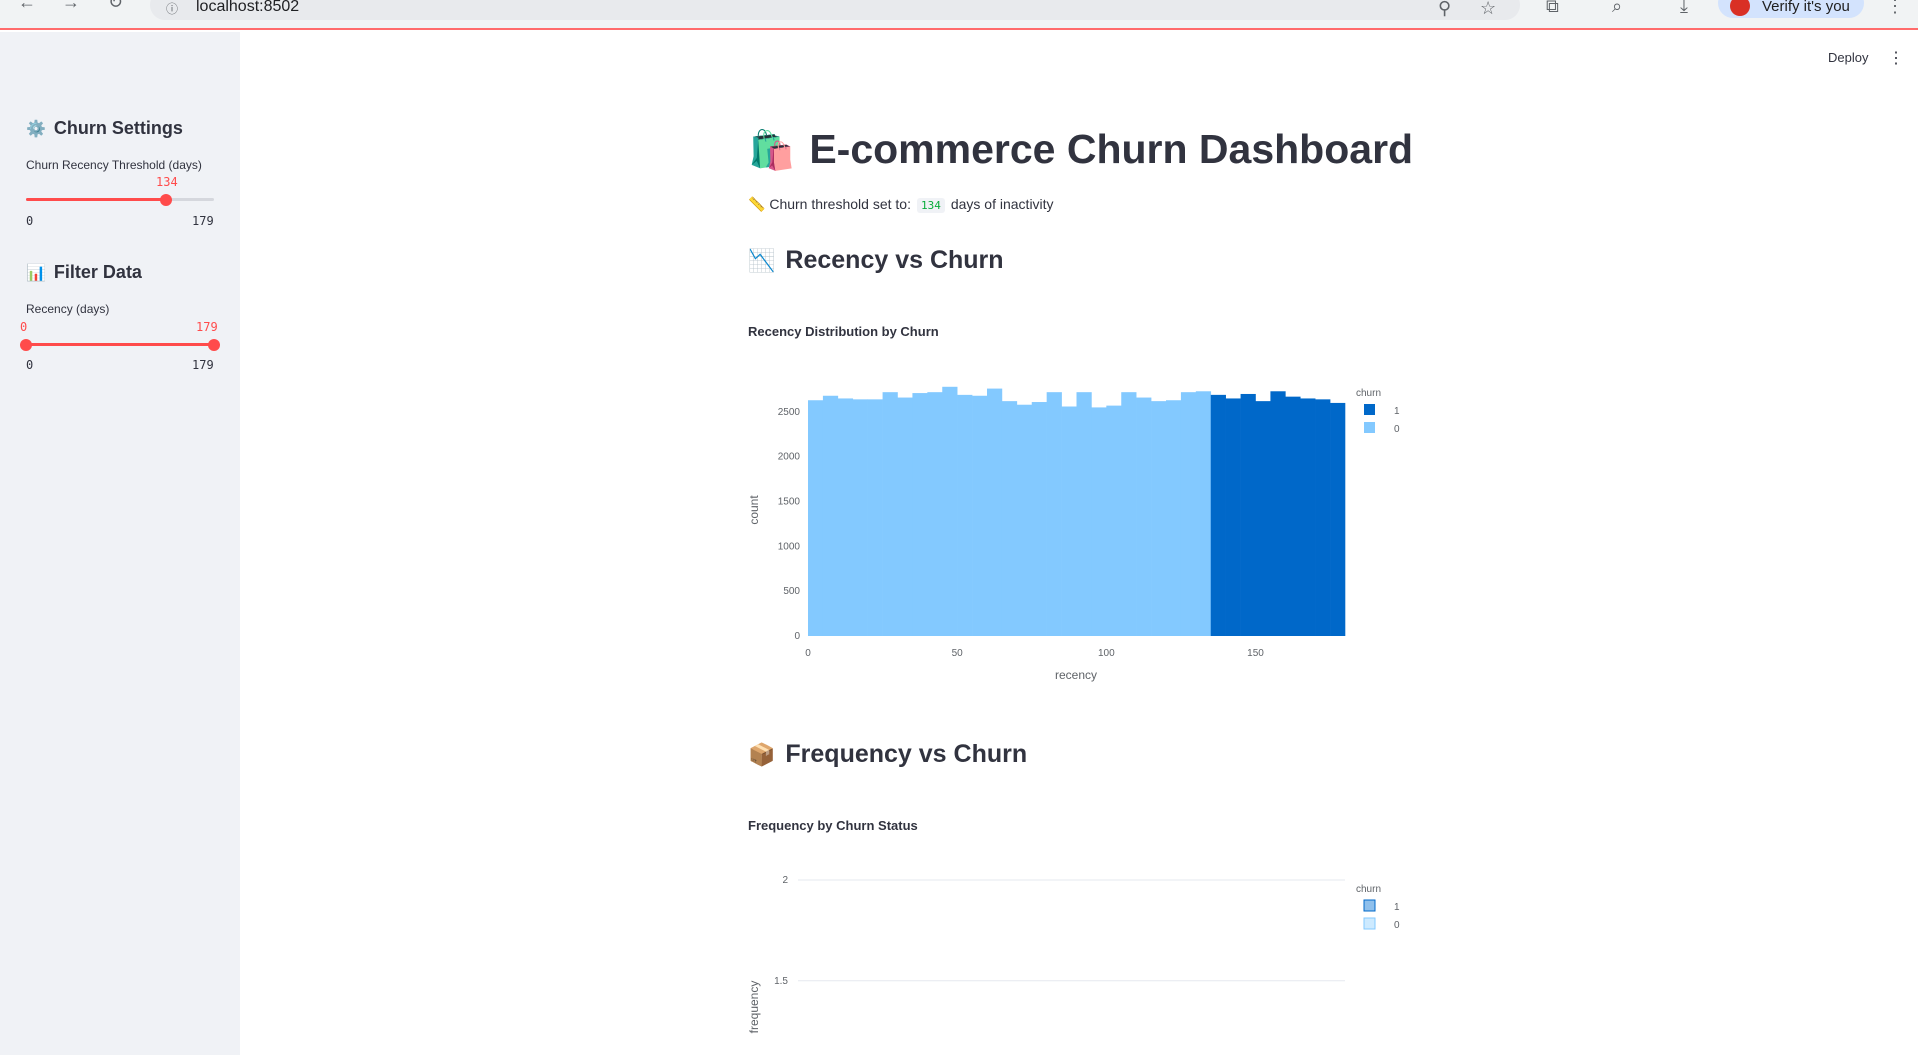 The height and width of the screenshot is (1055, 1918). I want to click on frequency-y-axis-label: frequency, so click(754, 1007).